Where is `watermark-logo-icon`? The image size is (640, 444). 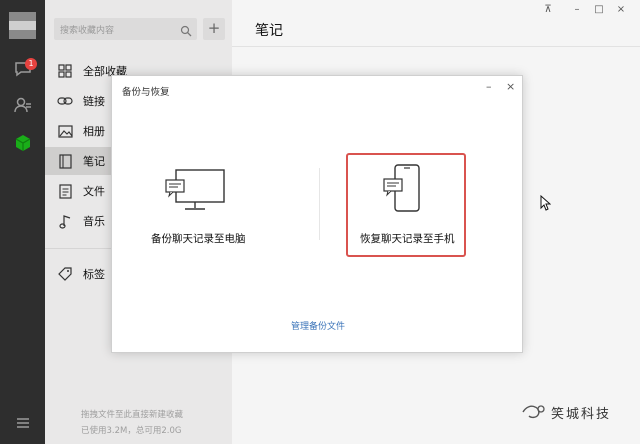 watermark-logo-icon is located at coordinates (534, 413).